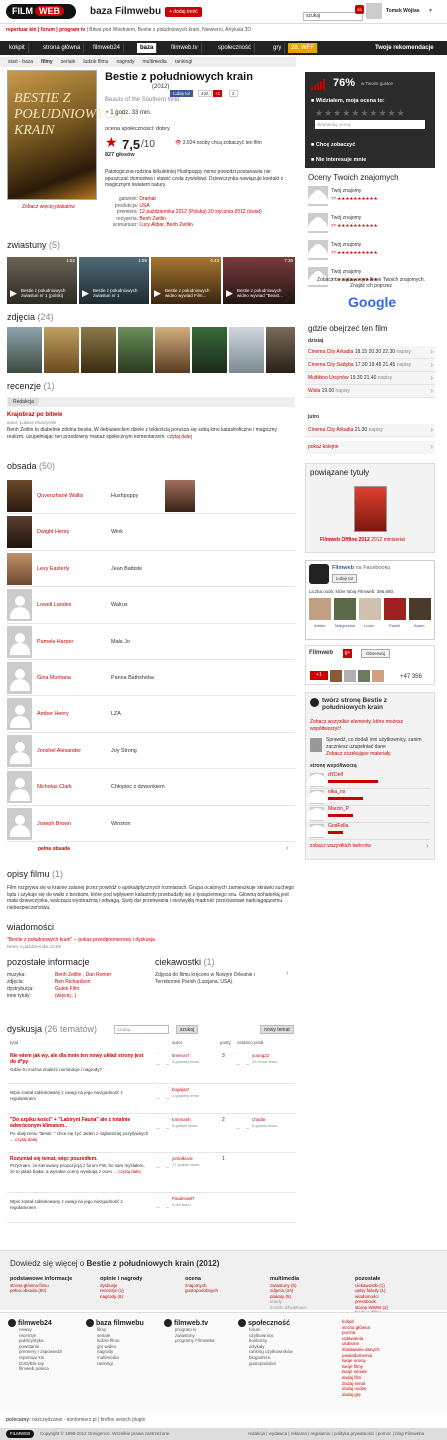  Describe the element at coordinates (183, 1198) in the screenshot. I see `topic-author: Paulinna97` at that location.